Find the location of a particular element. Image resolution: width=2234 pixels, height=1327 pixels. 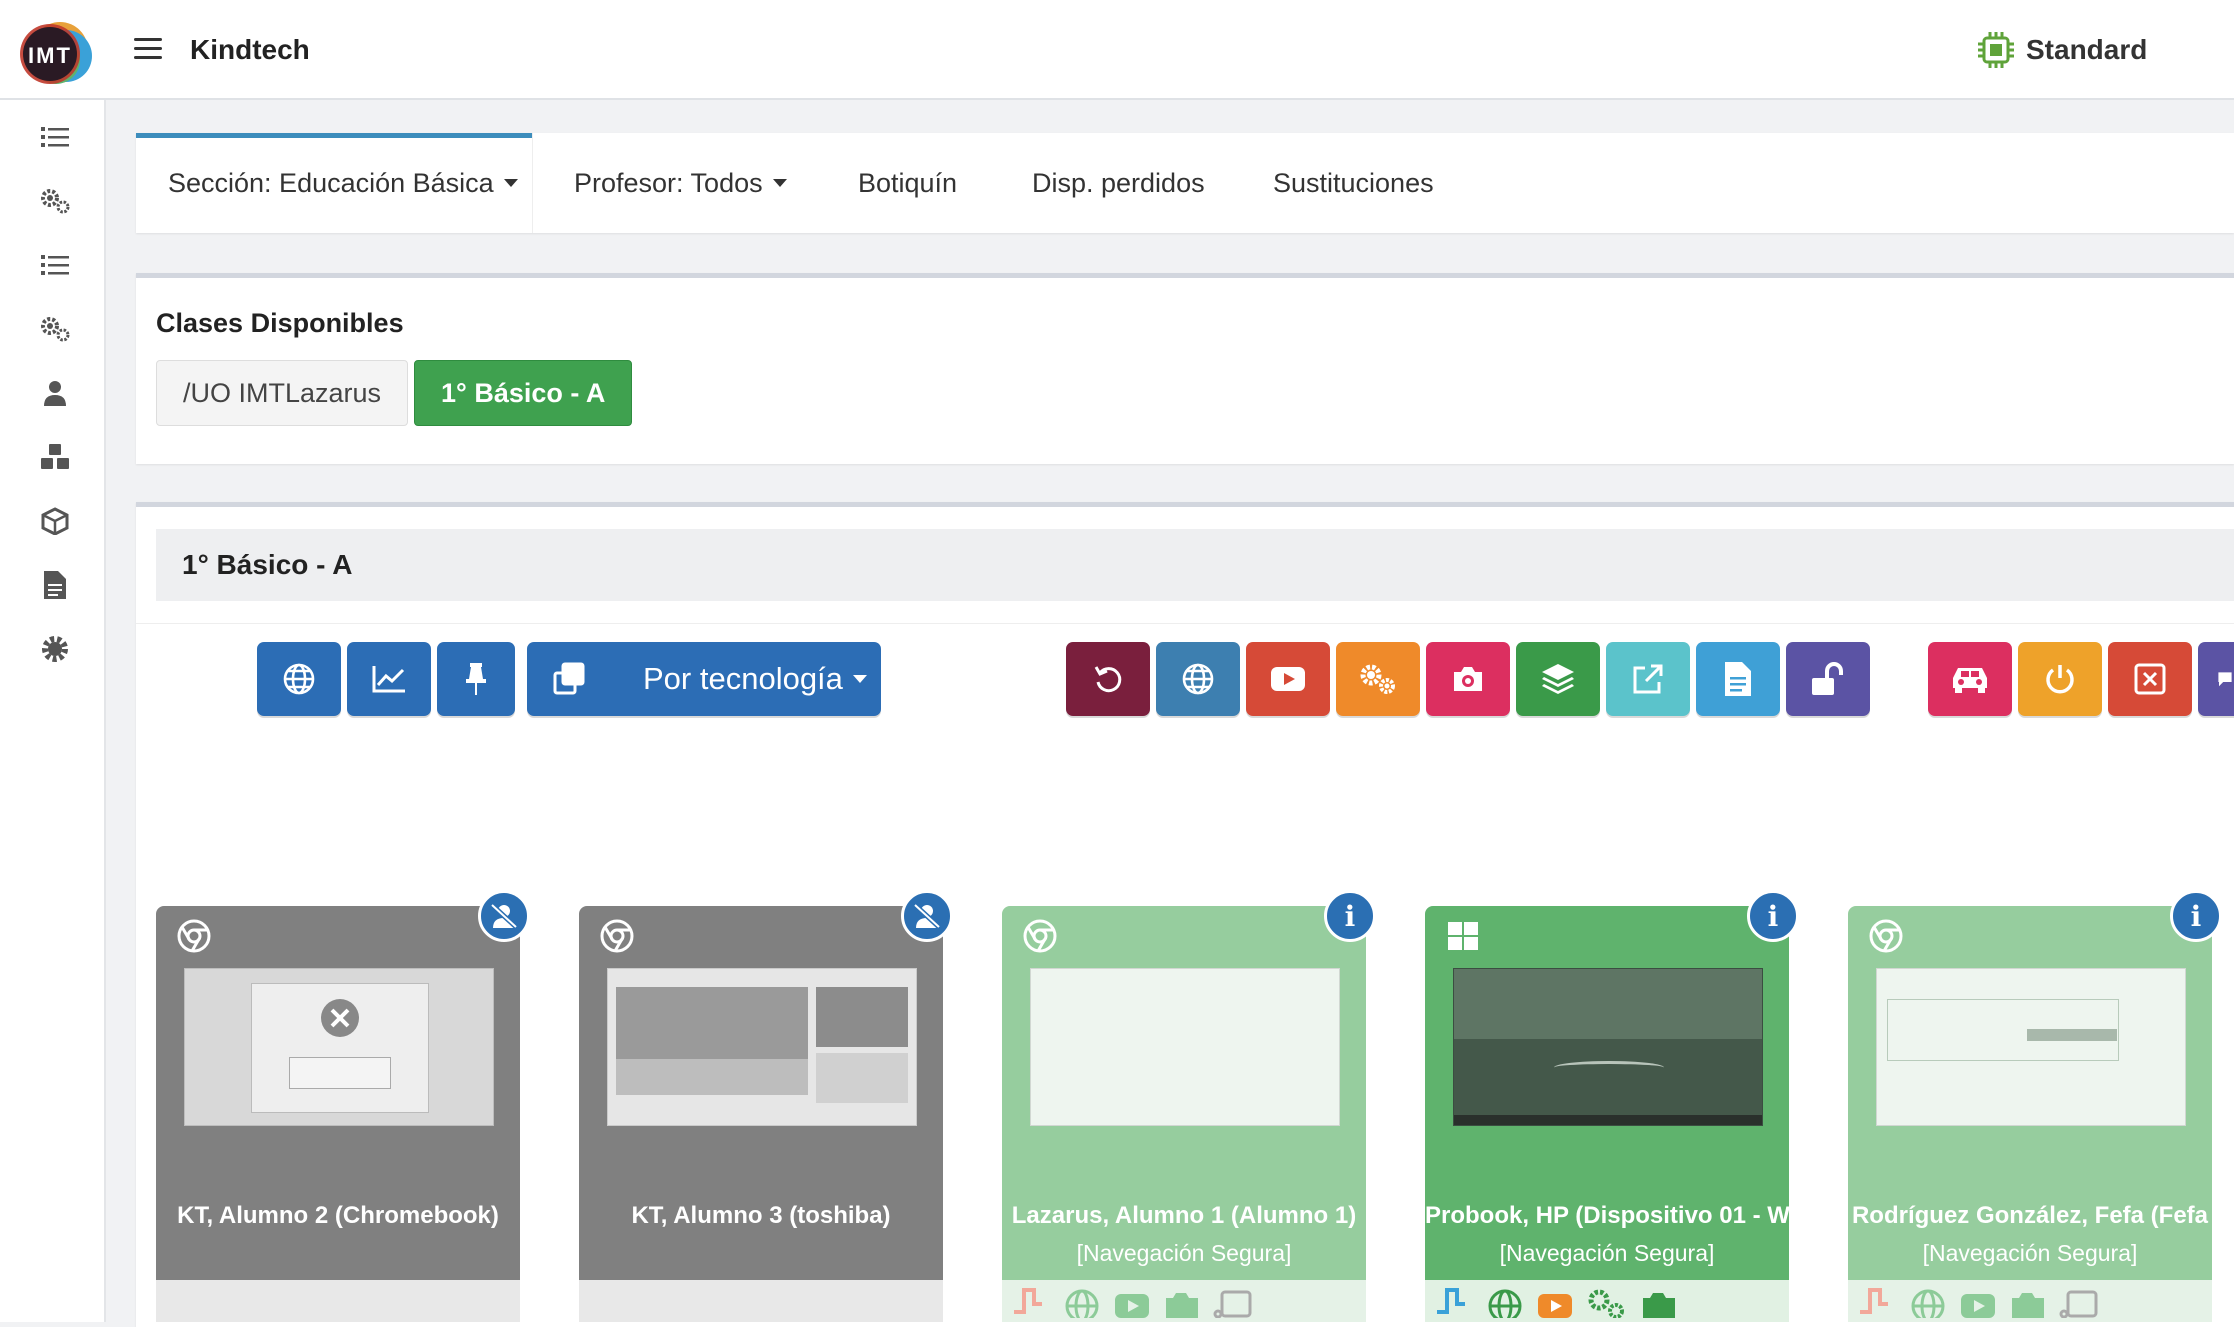

web-filter-button is located at coordinates (299, 679).